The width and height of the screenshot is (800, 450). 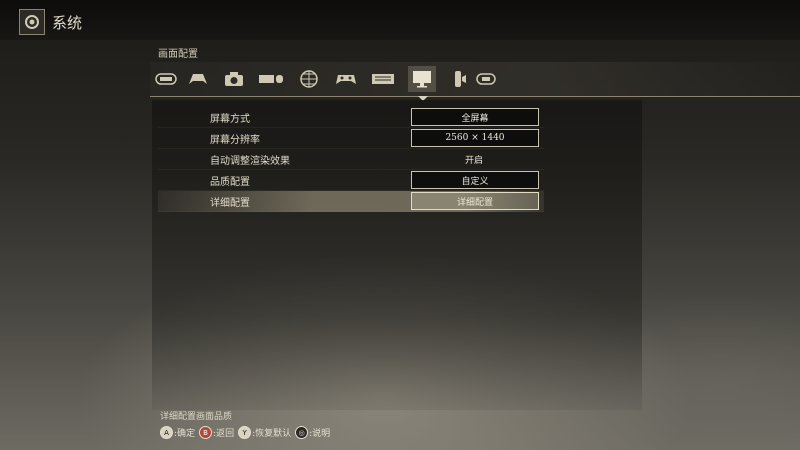 I want to click on tab-keyboard, so click(x=383, y=79).